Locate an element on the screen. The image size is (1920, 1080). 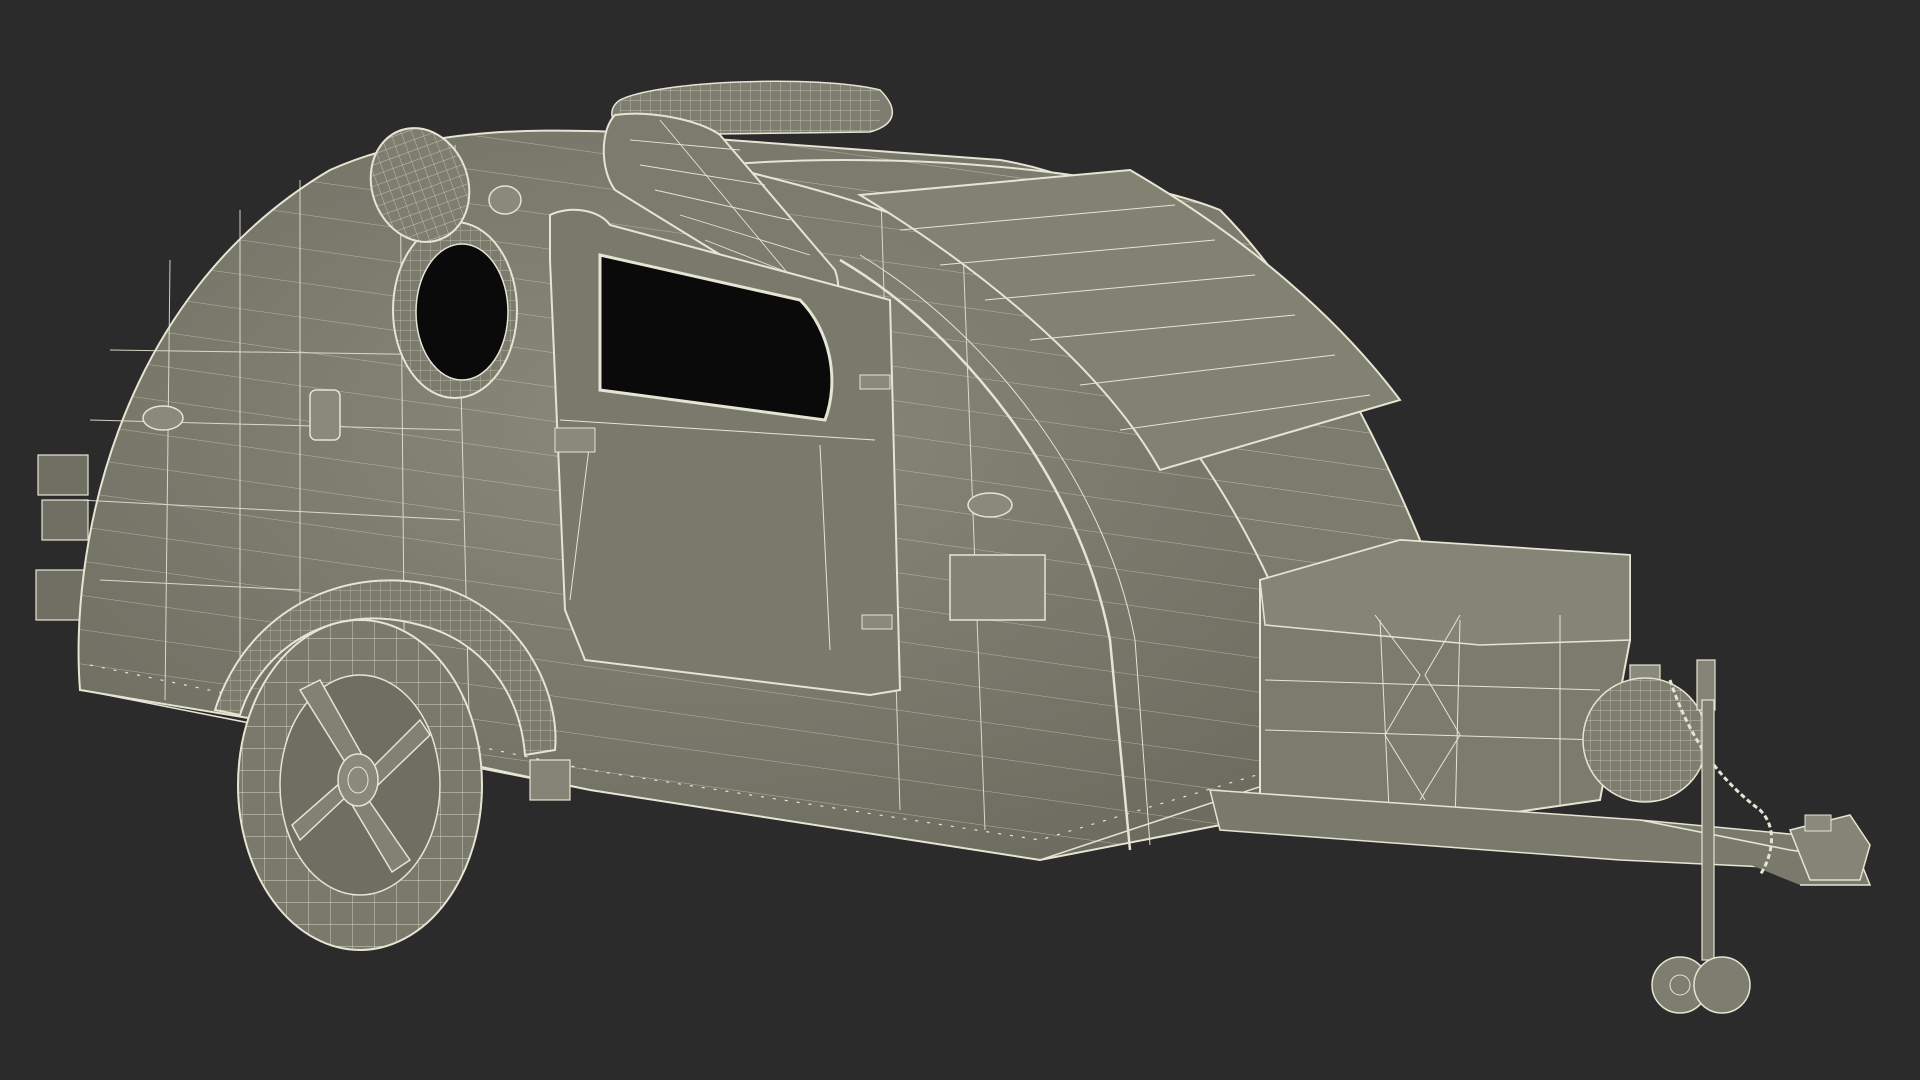
wheel is located at coordinates (360, 785).